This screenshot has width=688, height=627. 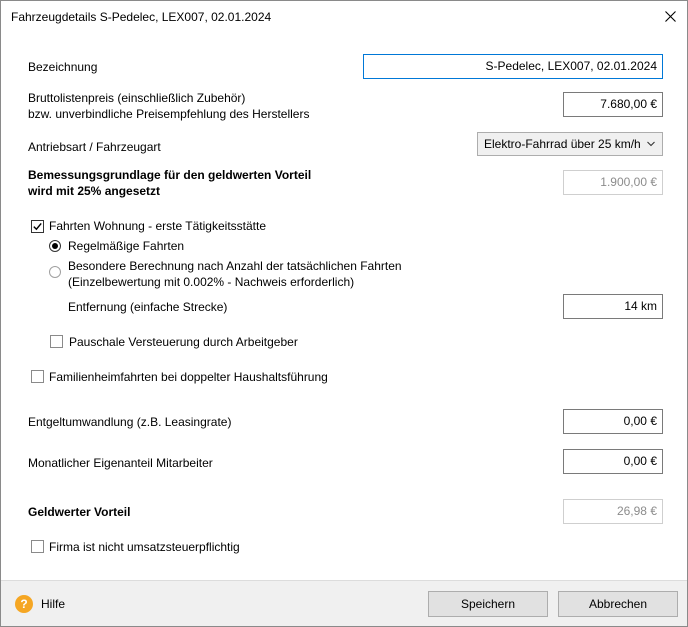 What do you see at coordinates (130, 422) in the screenshot?
I see `entgelt-label: Entgeltumwandlung (z.B. Leasingrate)` at bounding box center [130, 422].